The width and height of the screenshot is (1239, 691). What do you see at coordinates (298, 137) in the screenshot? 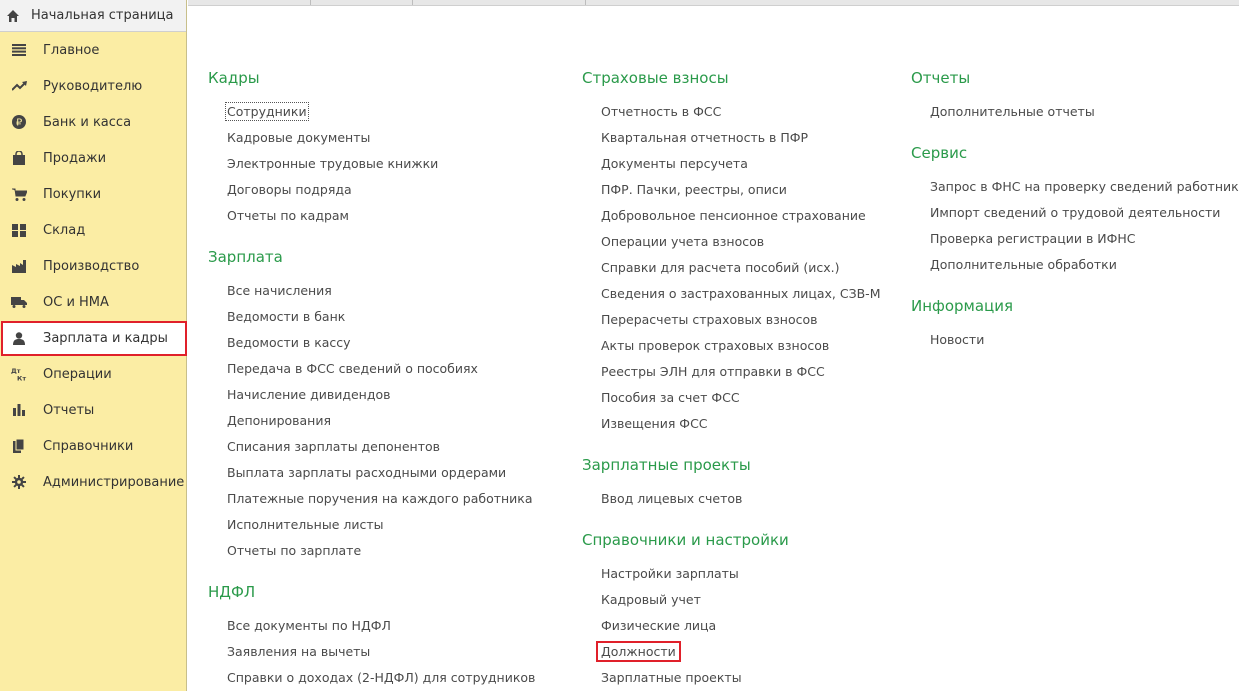
I see `link-hr-documents: Кадровые документы` at bounding box center [298, 137].